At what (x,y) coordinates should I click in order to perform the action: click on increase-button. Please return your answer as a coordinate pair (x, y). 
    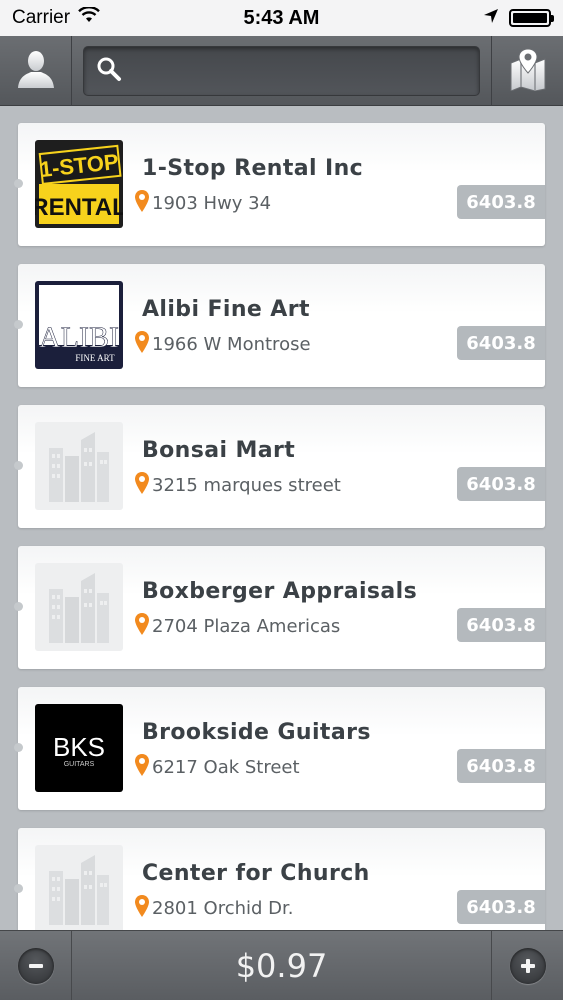
    Looking at the image, I should click on (527, 965).